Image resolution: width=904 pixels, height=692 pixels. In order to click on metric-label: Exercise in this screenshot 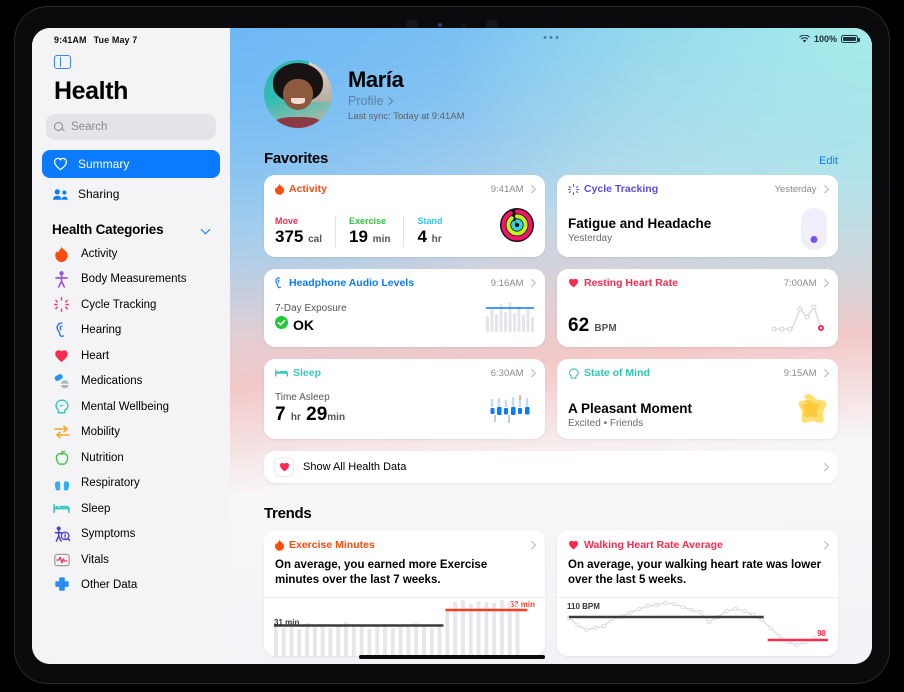, I will do `click(368, 221)`.